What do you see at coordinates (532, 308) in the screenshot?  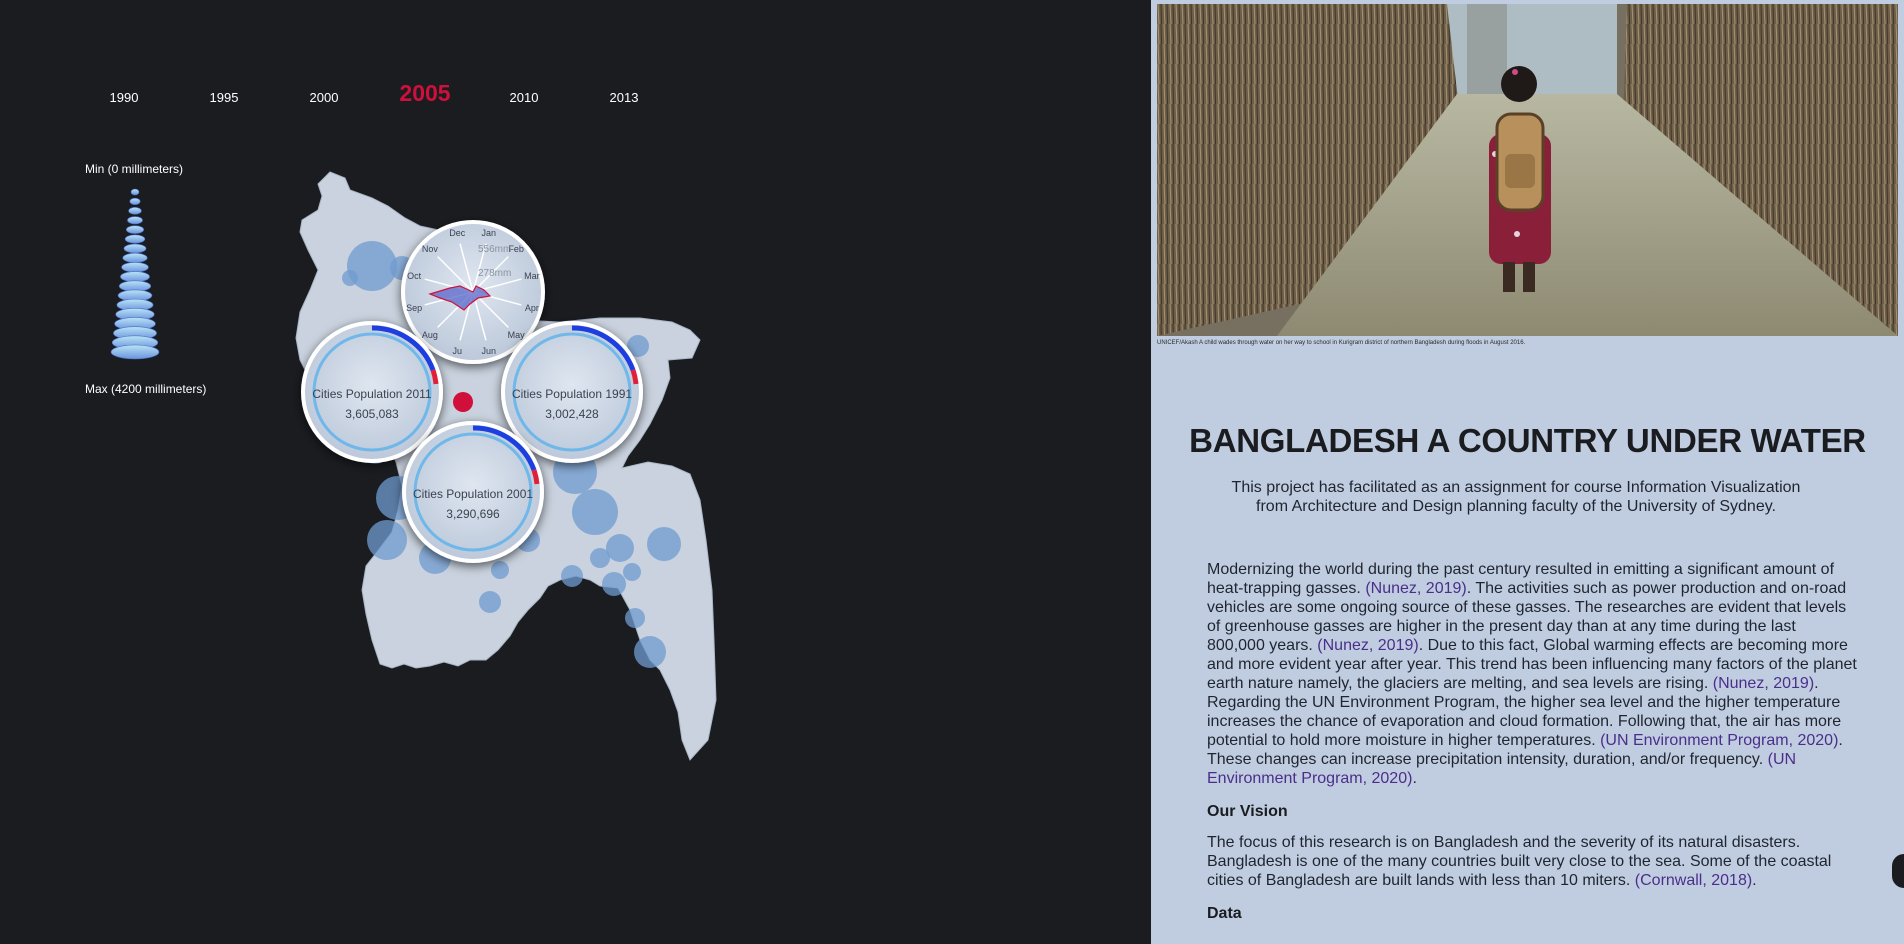 I see `month-label: Apr` at bounding box center [532, 308].